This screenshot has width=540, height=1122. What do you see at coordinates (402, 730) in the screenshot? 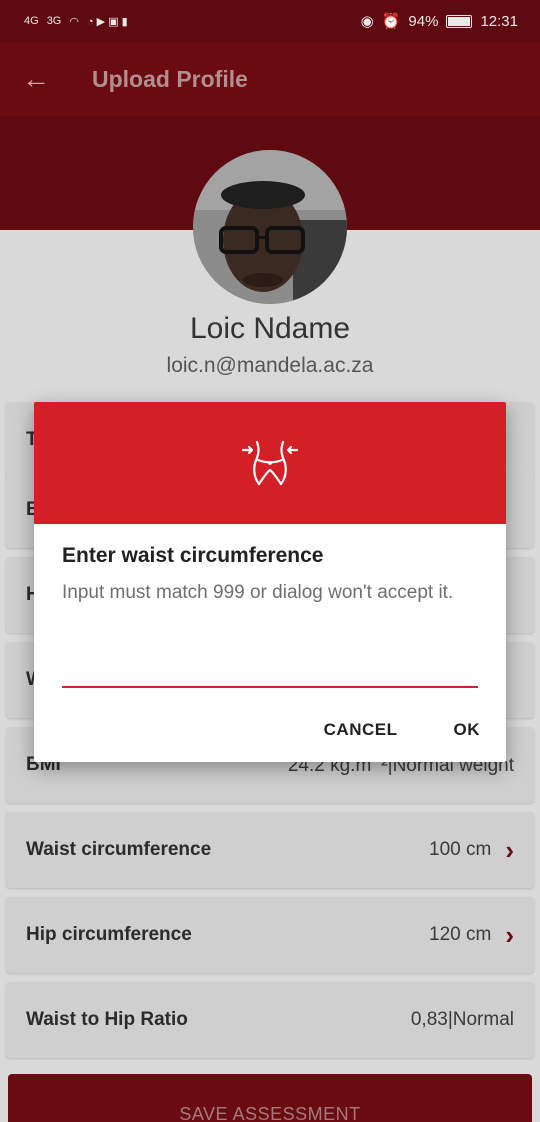
I see `dialog-actions: CANCEL OK` at bounding box center [402, 730].